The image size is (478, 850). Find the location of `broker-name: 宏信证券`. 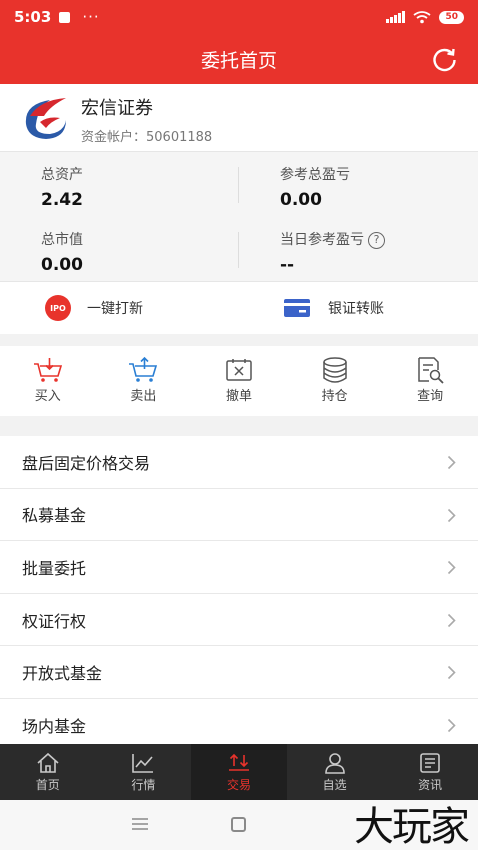

broker-name: 宏信证券 is located at coordinates (117, 108).